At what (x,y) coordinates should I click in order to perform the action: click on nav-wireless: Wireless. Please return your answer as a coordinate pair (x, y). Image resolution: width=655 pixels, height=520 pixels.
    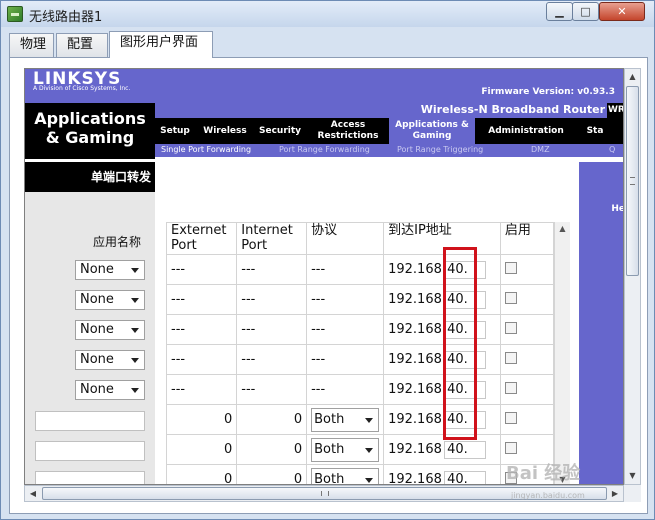
    Looking at the image, I should click on (225, 131).